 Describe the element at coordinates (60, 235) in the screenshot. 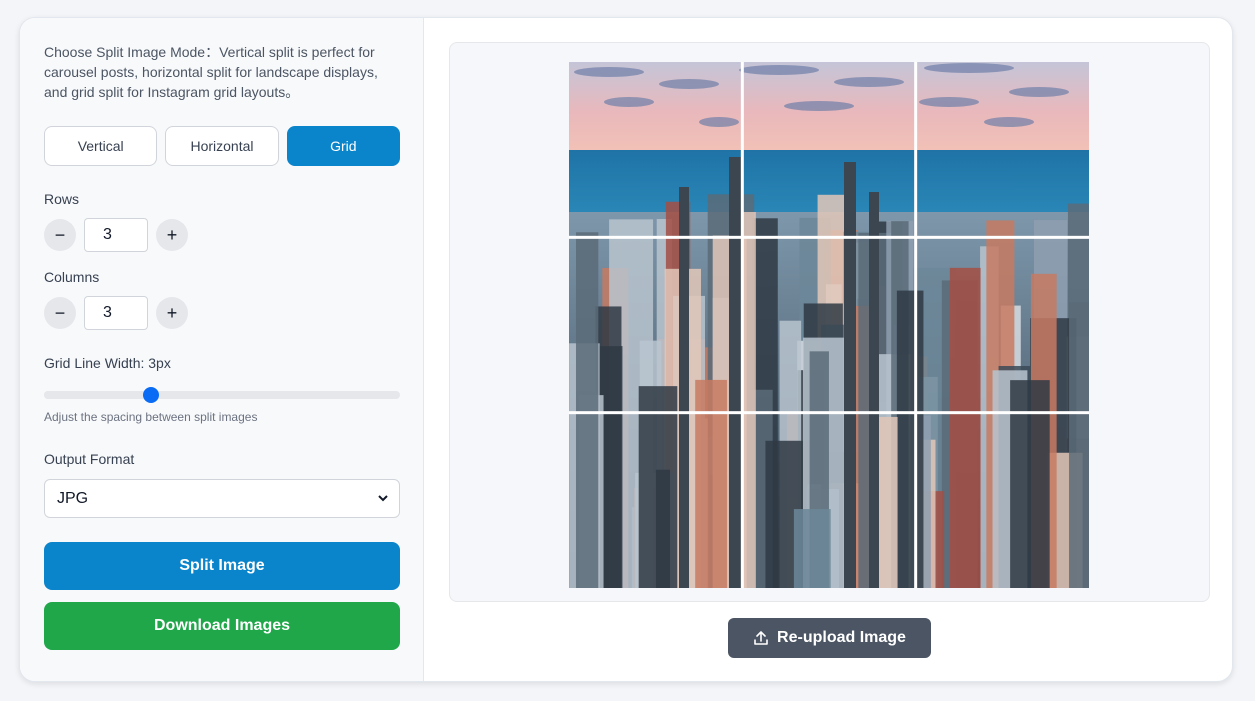

I see `rows-decrement-button: −` at that location.